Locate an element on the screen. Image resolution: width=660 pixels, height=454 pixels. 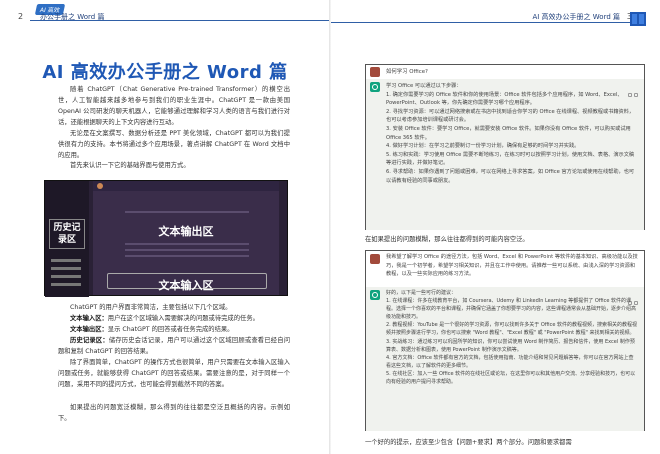
list-item: 文本输出区：显示 ChatGPT 的回答或者任务完成的结果。 is located at coordinates (174, 329).